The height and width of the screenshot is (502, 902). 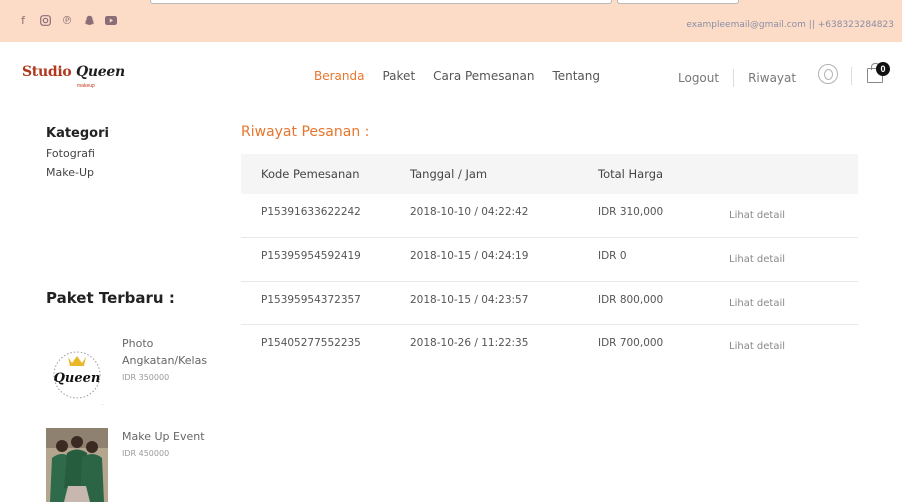 What do you see at coordinates (678, 2) in the screenshot?
I see `browser-search-field` at bounding box center [678, 2].